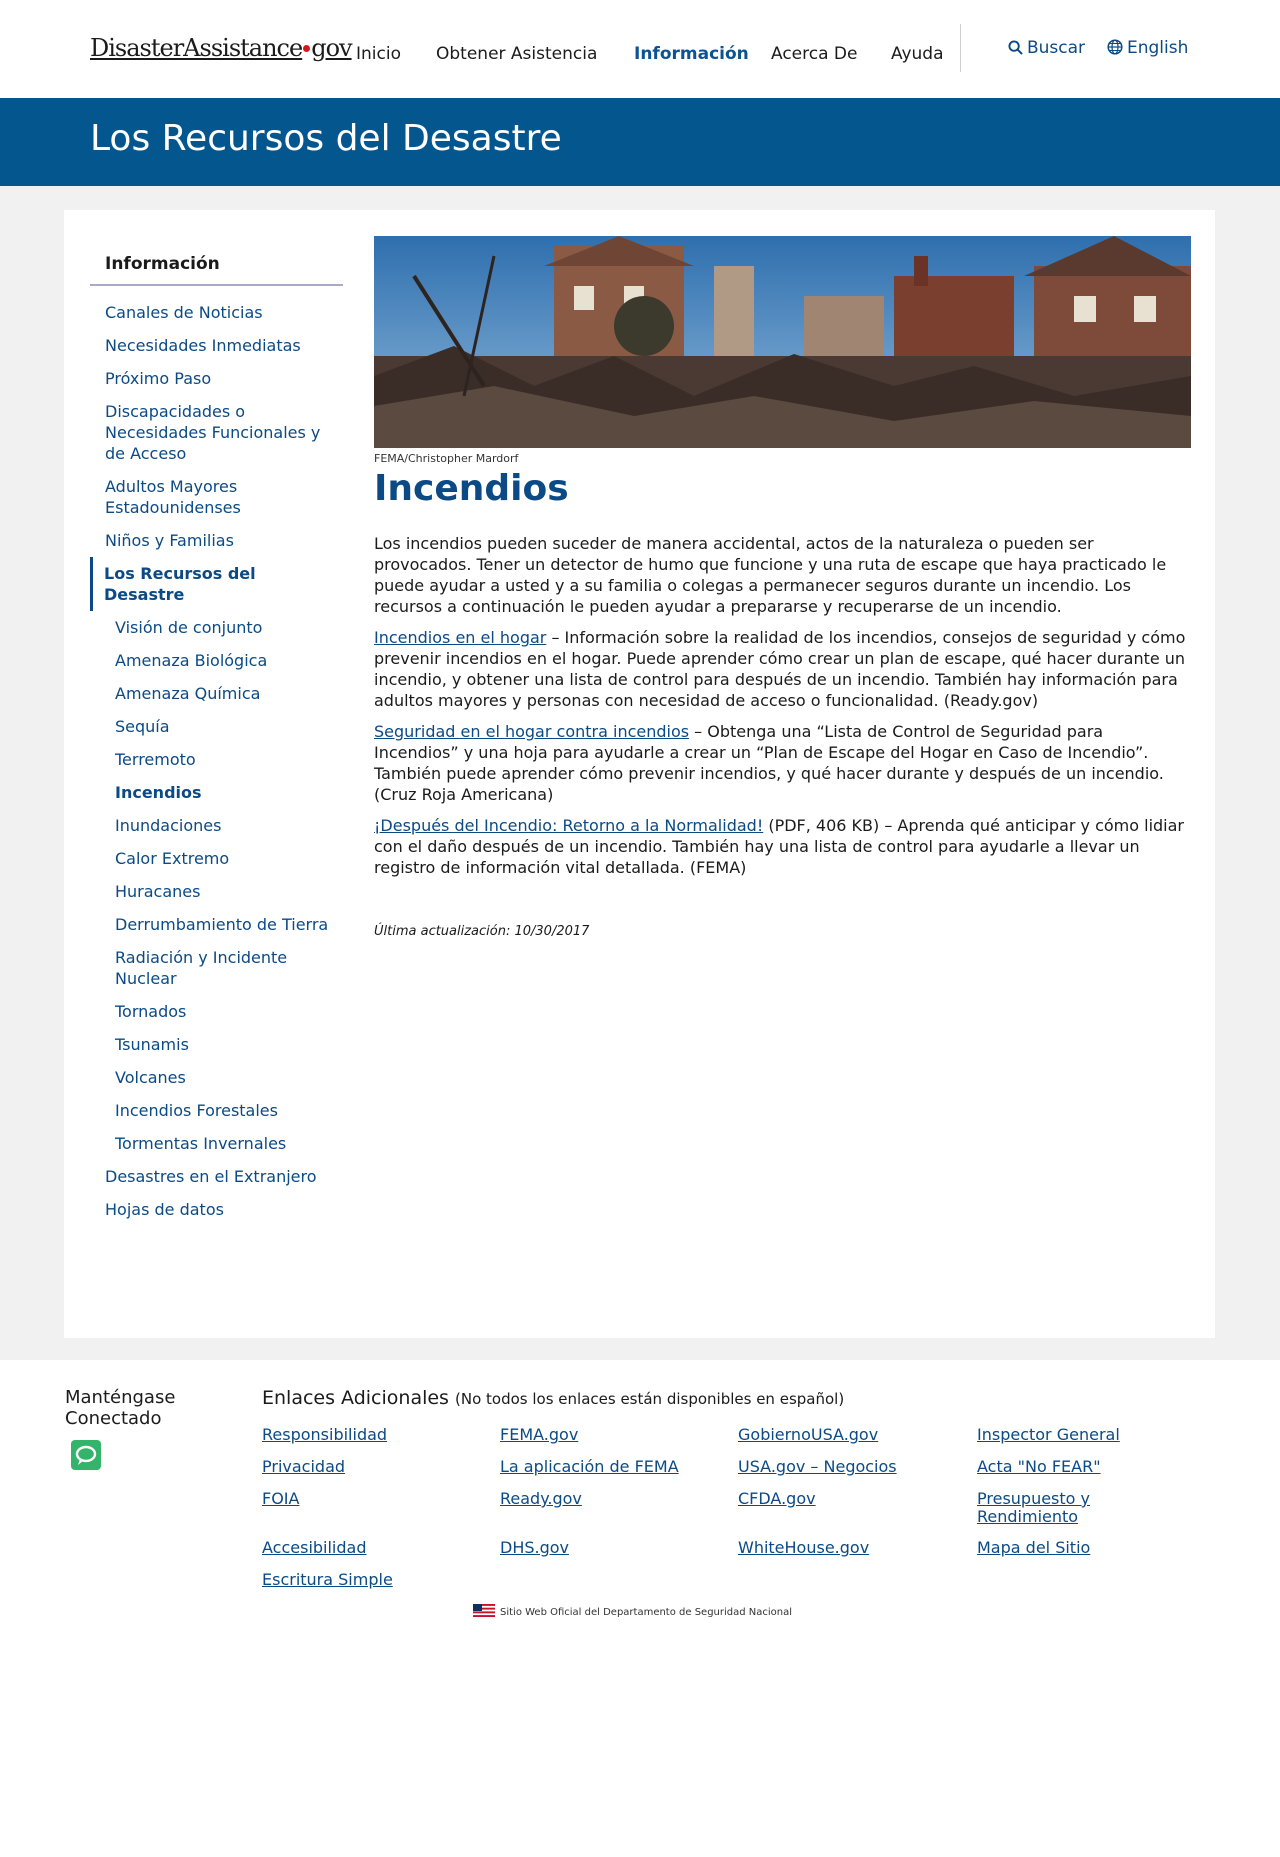 This screenshot has width=1280, height=1857. Describe the element at coordinates (460, 637) in the screenshot. I see `resource-link-incendios-hogar: Incendios en el hogar` at that location.